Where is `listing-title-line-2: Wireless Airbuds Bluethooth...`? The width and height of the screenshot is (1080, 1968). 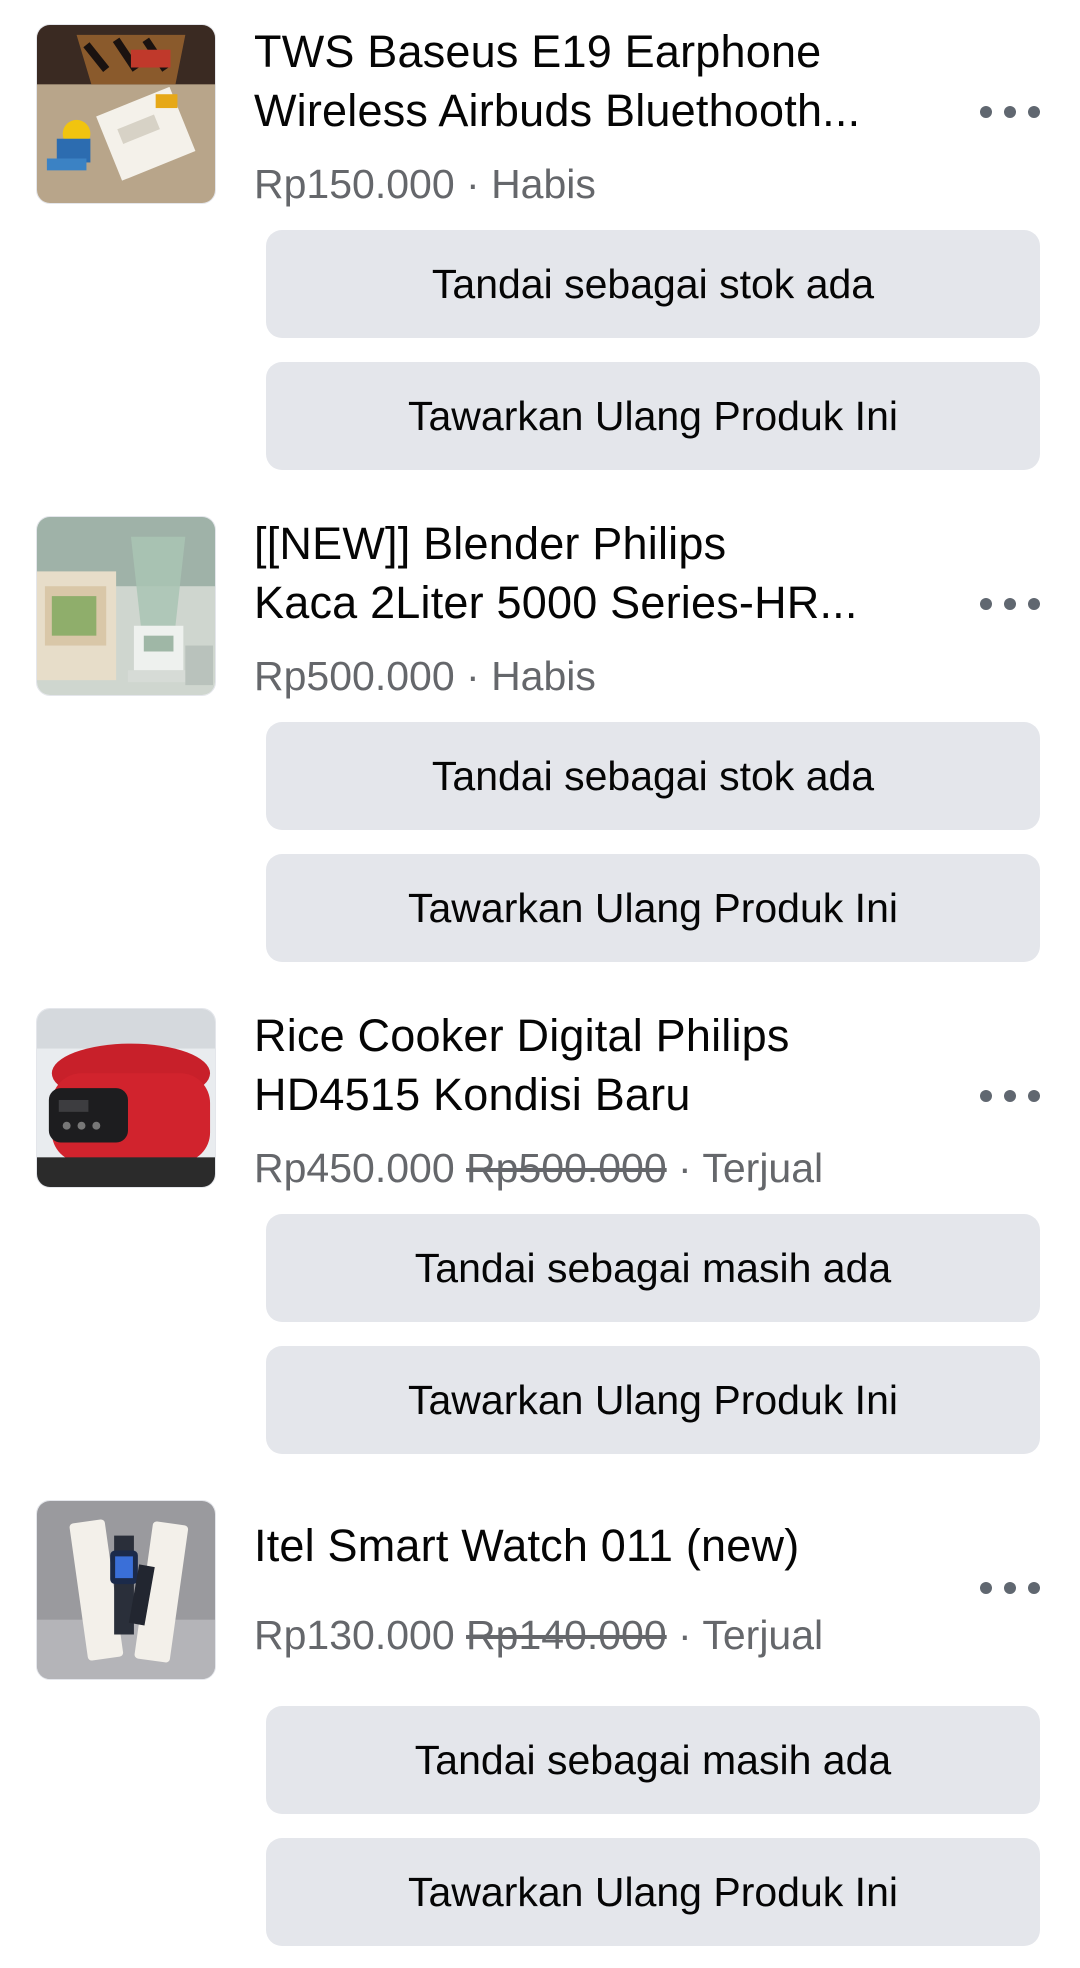 listing-title-line-2: Wireless Airbuds Bluethooth... is located at coordinates (557, 110).